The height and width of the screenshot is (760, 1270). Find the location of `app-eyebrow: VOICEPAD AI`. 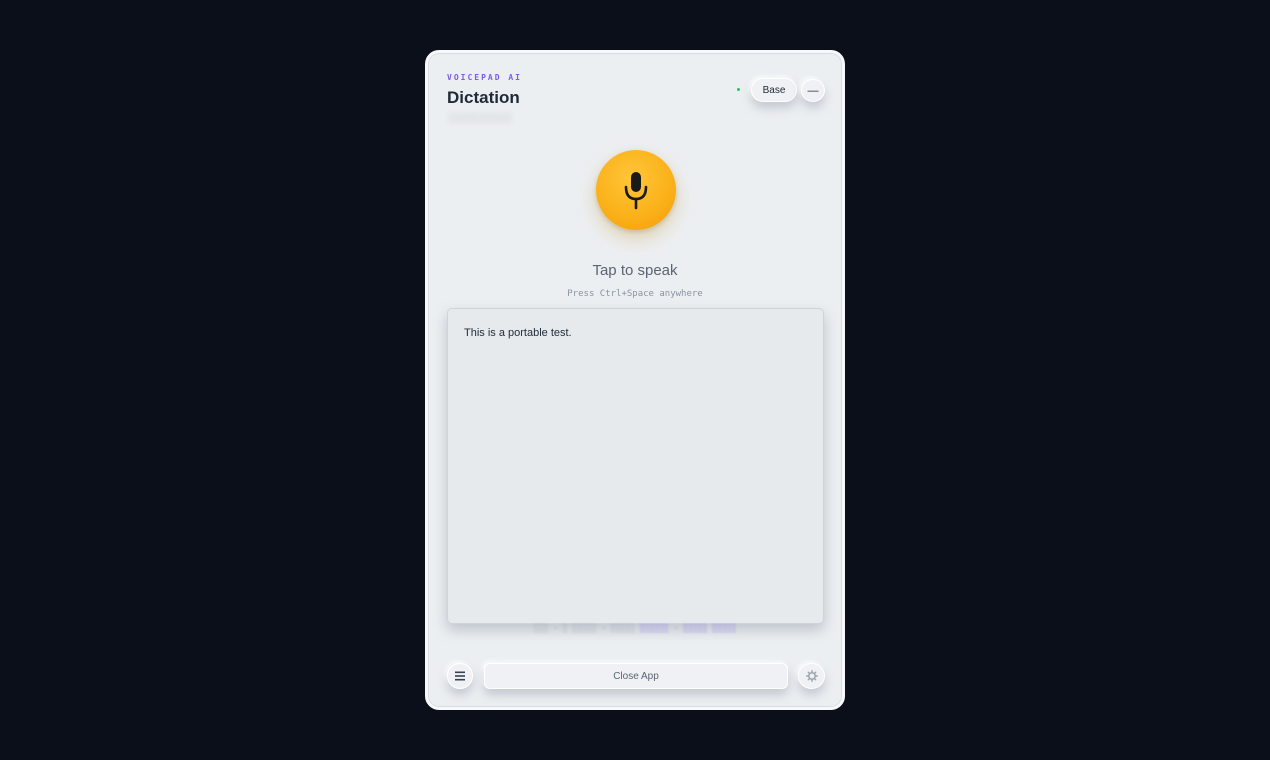

app-eyebrow: VOICEPAD AI is located at coordinates (484, 77).